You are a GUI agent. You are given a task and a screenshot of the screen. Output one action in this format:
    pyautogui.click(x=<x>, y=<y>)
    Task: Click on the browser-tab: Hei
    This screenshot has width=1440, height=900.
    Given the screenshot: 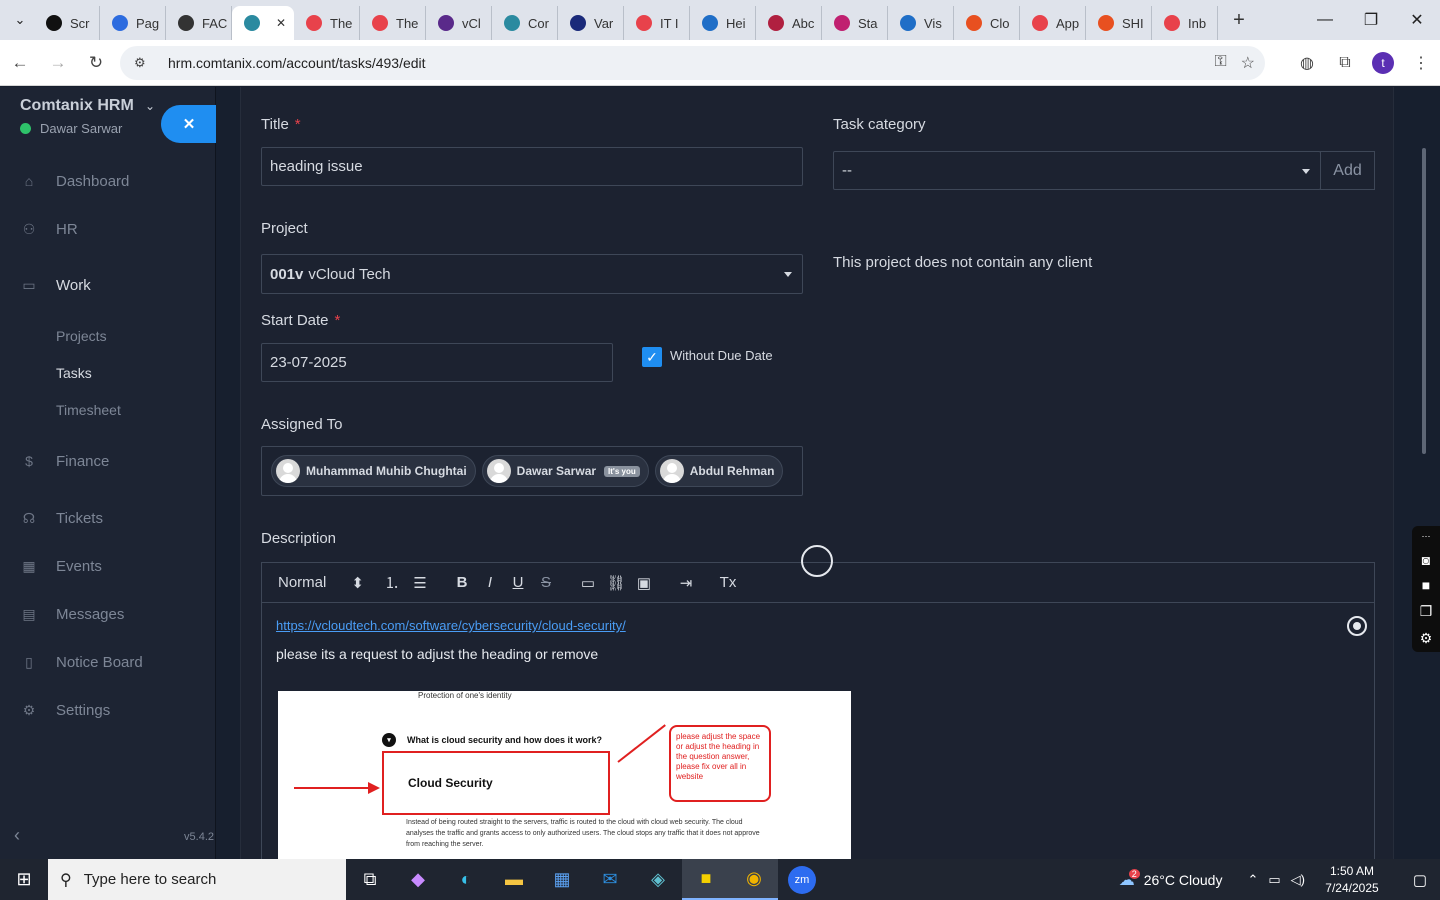 What is the action you would take?
    pyautogui.click(x=723, y=23)
    